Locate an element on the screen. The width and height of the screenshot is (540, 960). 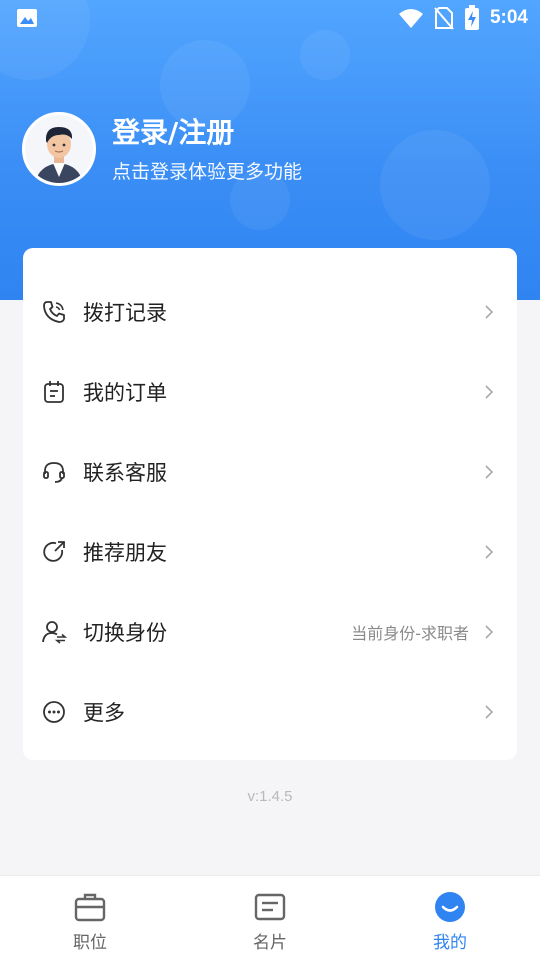
image-notification-icon is located at coordinates (27, 18).